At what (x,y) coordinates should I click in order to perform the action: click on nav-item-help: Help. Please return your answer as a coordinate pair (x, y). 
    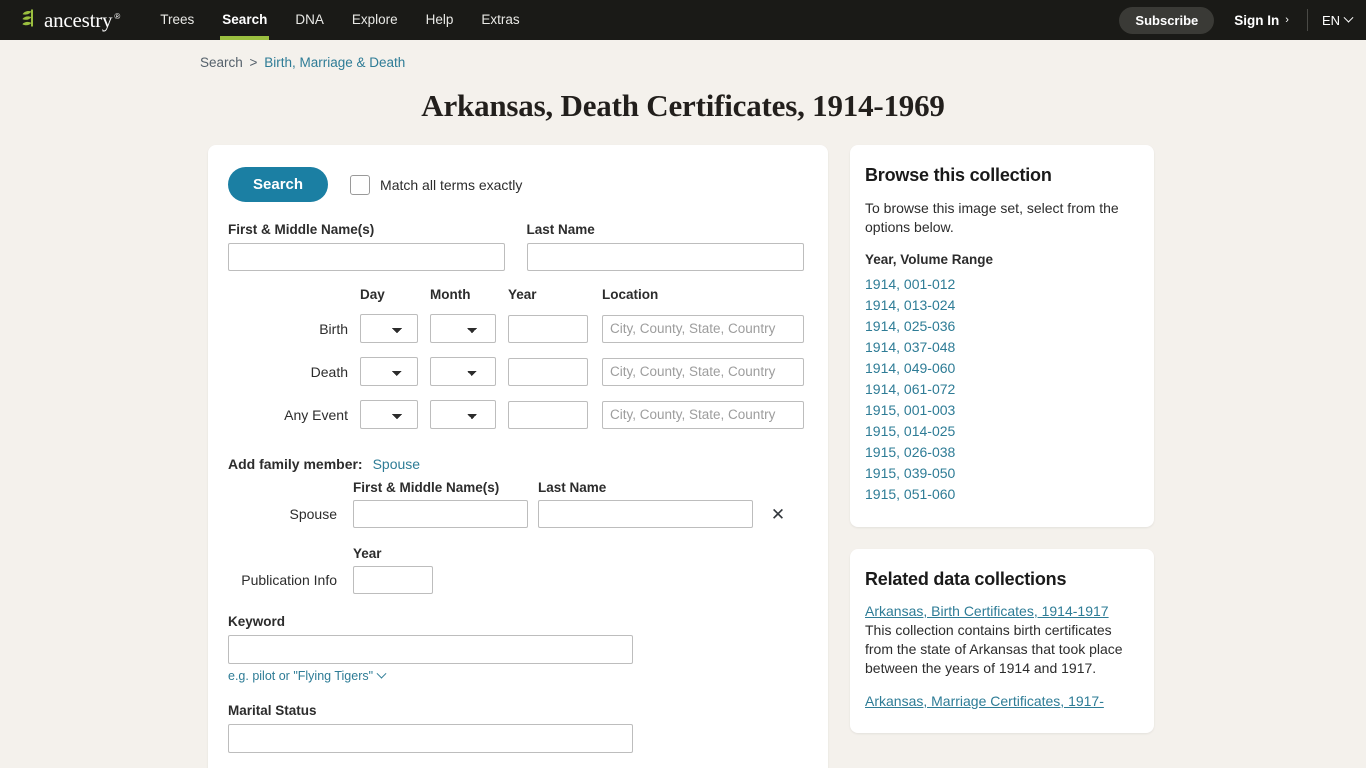
    Looking at the image, I should click on (440, 20).